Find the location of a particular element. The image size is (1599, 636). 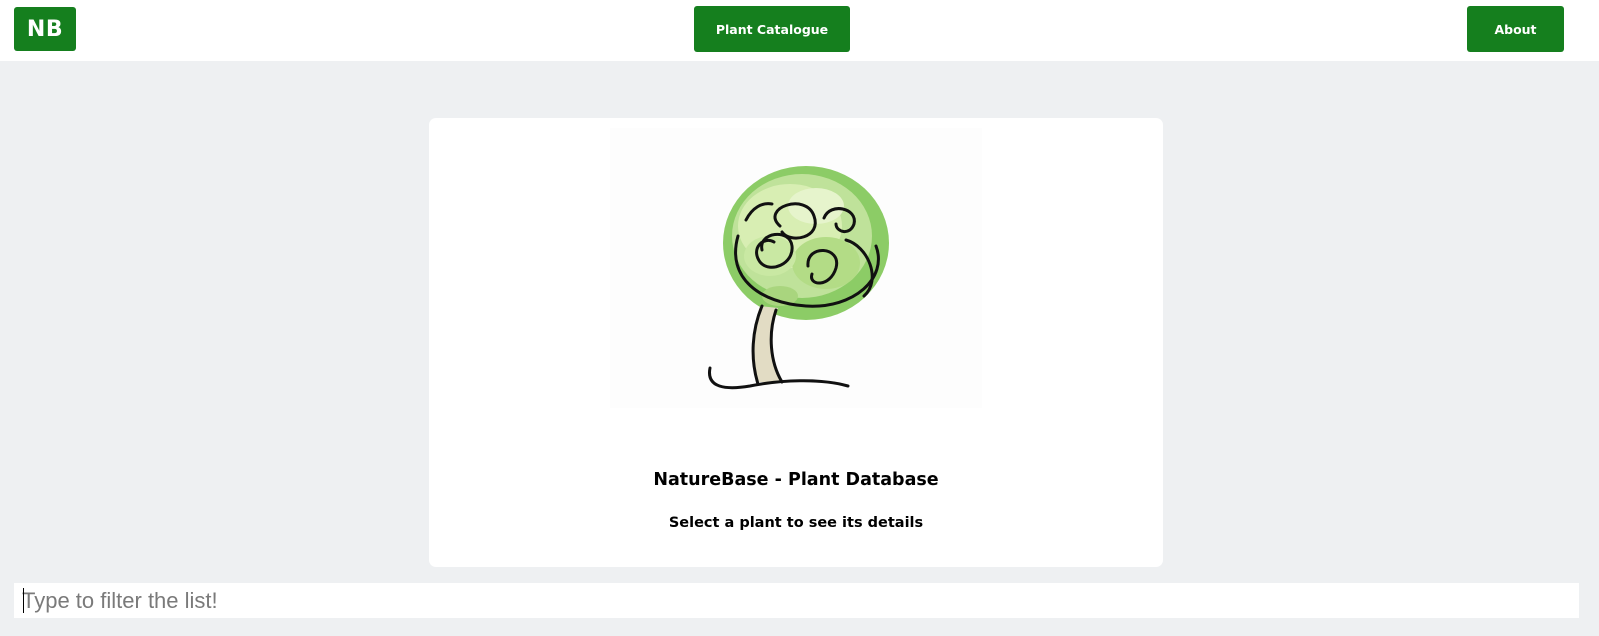

page-title: NatureBase - Plant Database is located at coordinates (796, 480).